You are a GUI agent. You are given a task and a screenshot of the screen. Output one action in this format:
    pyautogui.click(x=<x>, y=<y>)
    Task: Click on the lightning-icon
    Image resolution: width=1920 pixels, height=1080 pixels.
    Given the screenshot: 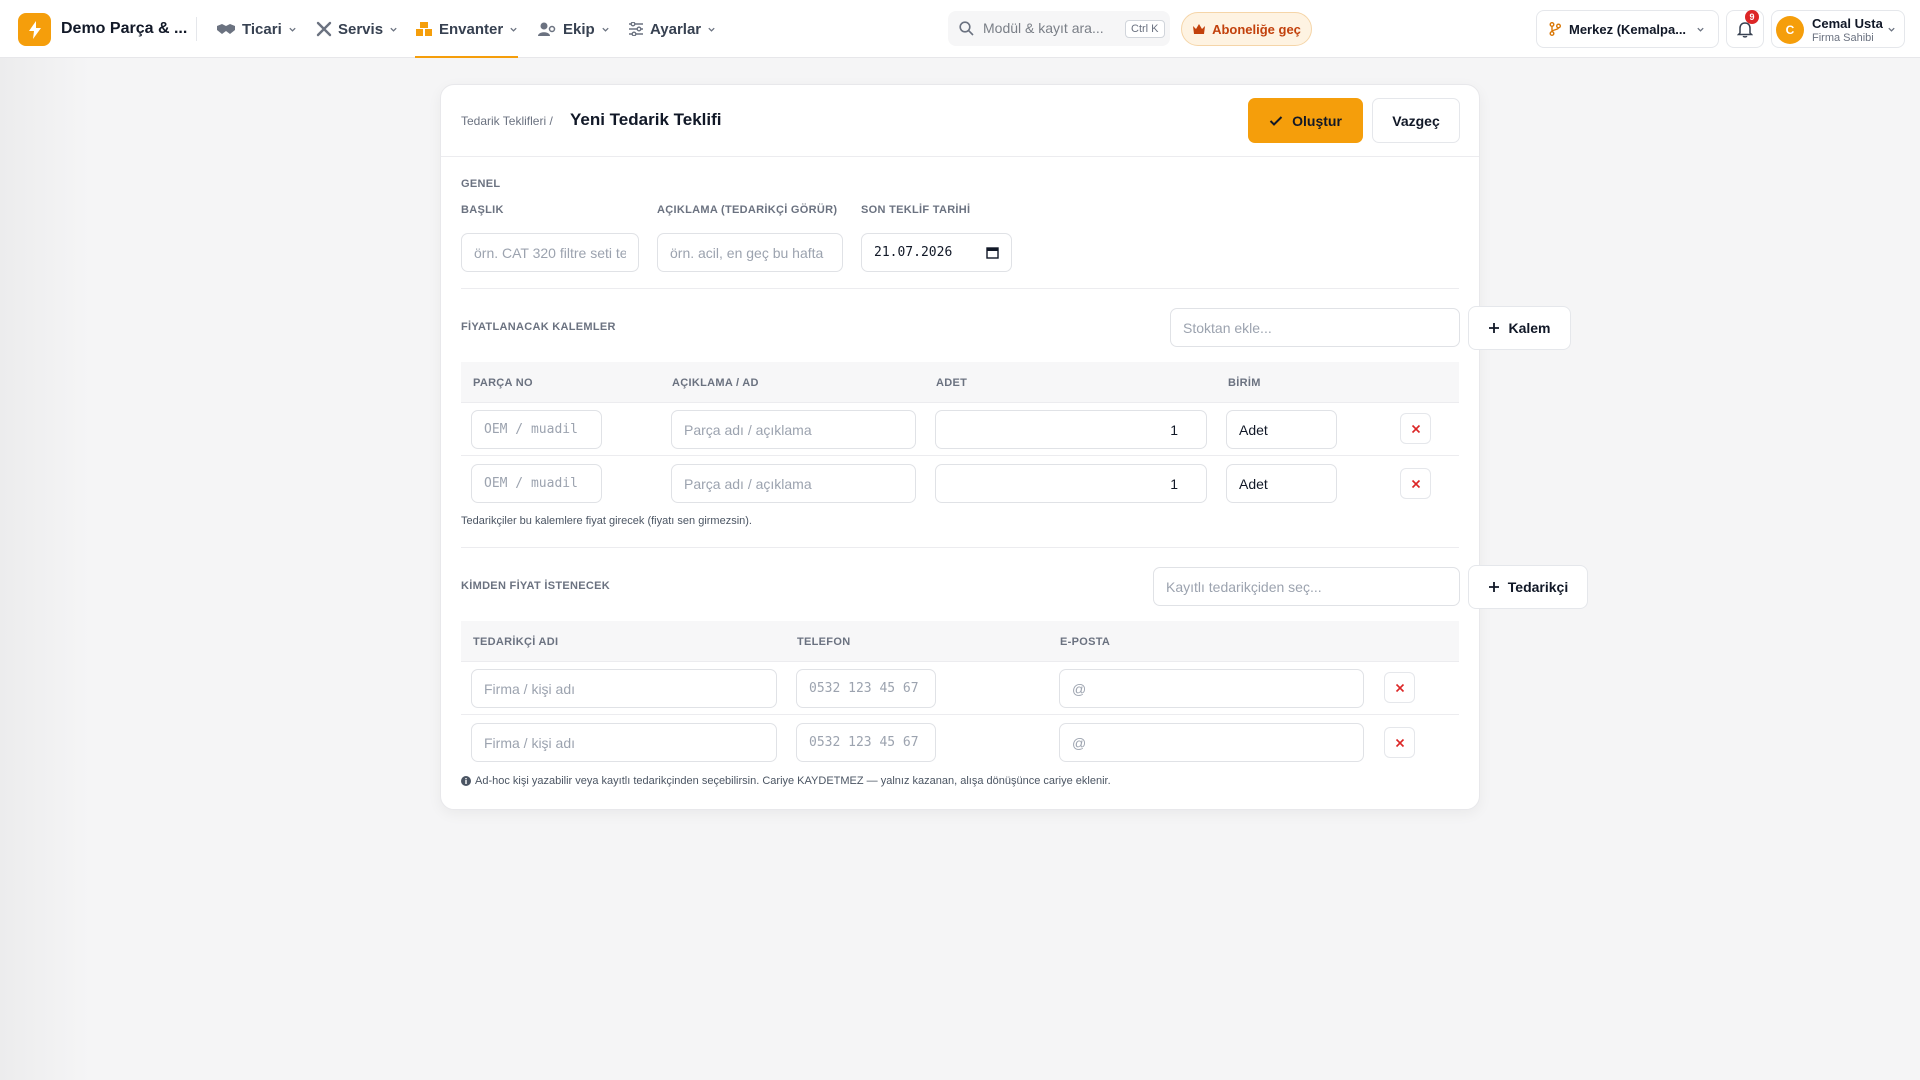 What is the action you would take?
    pyautogui.click(x=34, y=29)
    